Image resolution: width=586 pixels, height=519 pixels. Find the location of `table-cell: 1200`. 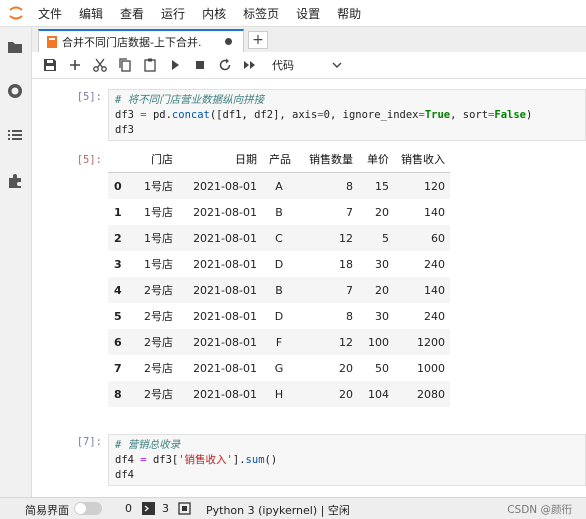

table-cell: 1200 is located at coordinates (422, 342).